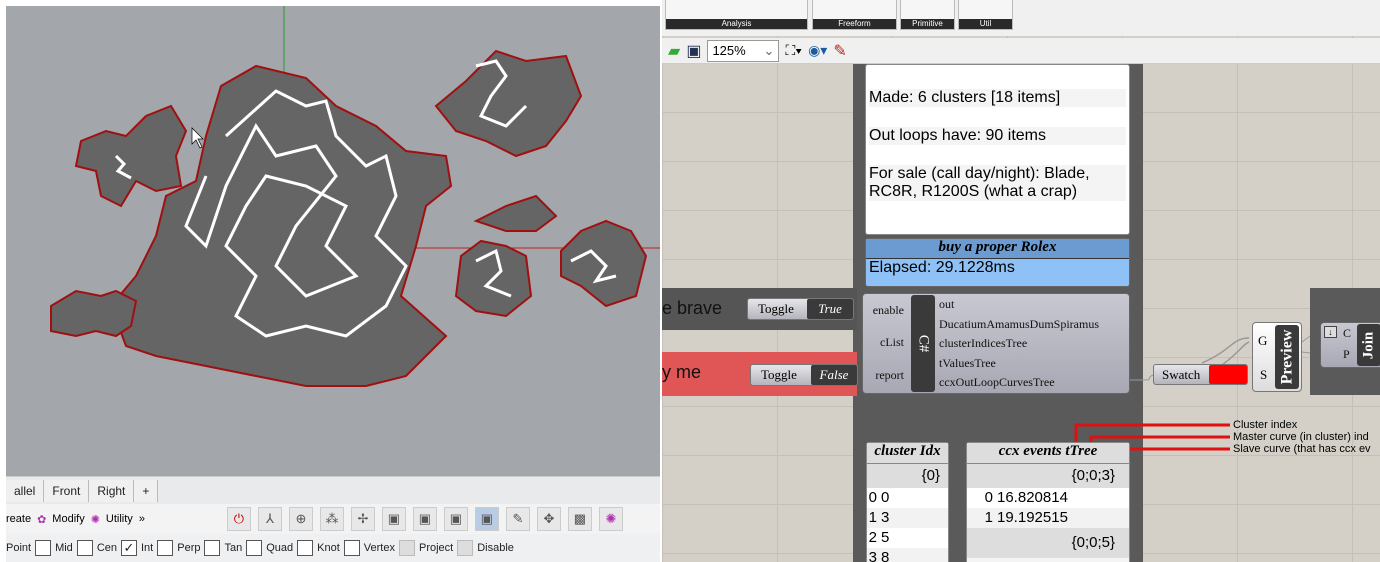 This screenshot has height=562, width=1380. What do you see at coordinates (495, 548) in the screenshot?
I see `osnap-label: Disable` at bounding box center [495, 548].